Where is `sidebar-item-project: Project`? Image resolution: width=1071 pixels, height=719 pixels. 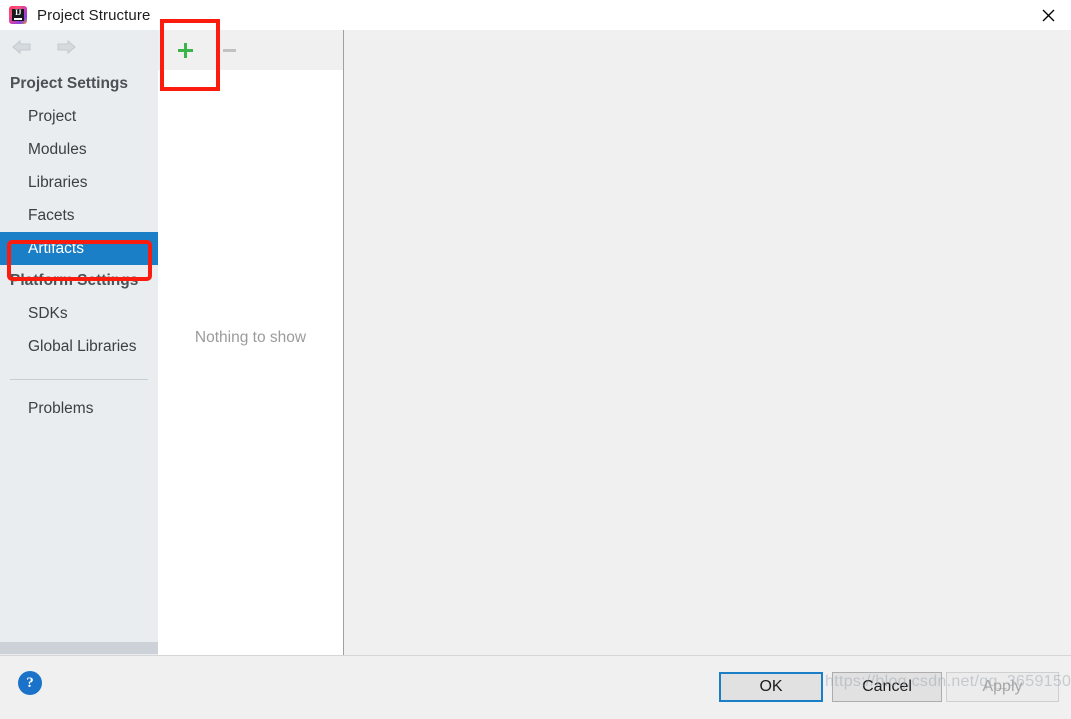
sidebar-item-project: Project is located at coordinates (79, 116).